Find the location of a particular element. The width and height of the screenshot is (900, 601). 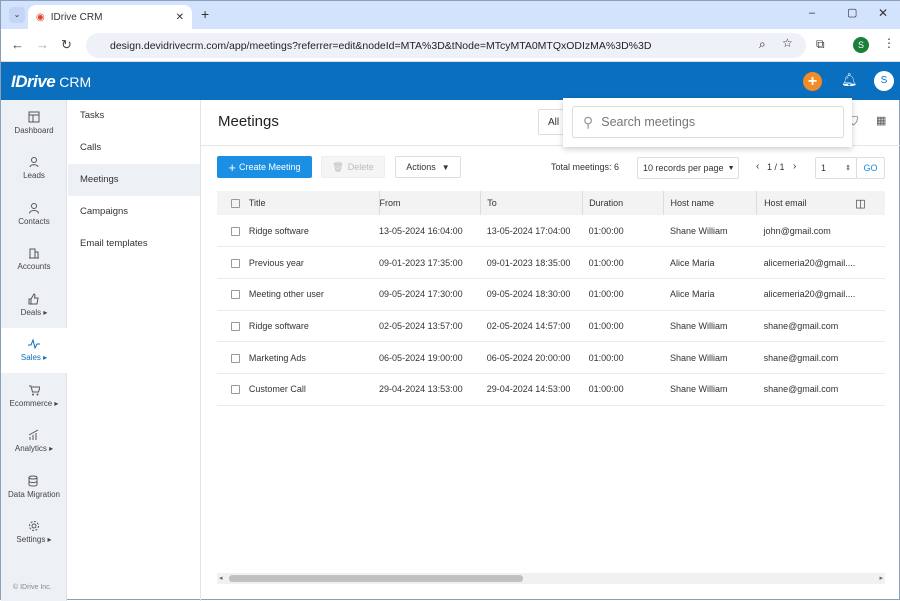

delete-button: 🗑︎ Delete is located at coordinates (353, 167).